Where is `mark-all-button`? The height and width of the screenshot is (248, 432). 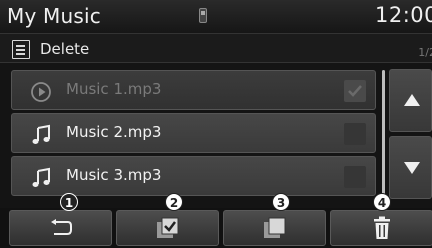
mark-all-button is located at coordinates (167, 228).